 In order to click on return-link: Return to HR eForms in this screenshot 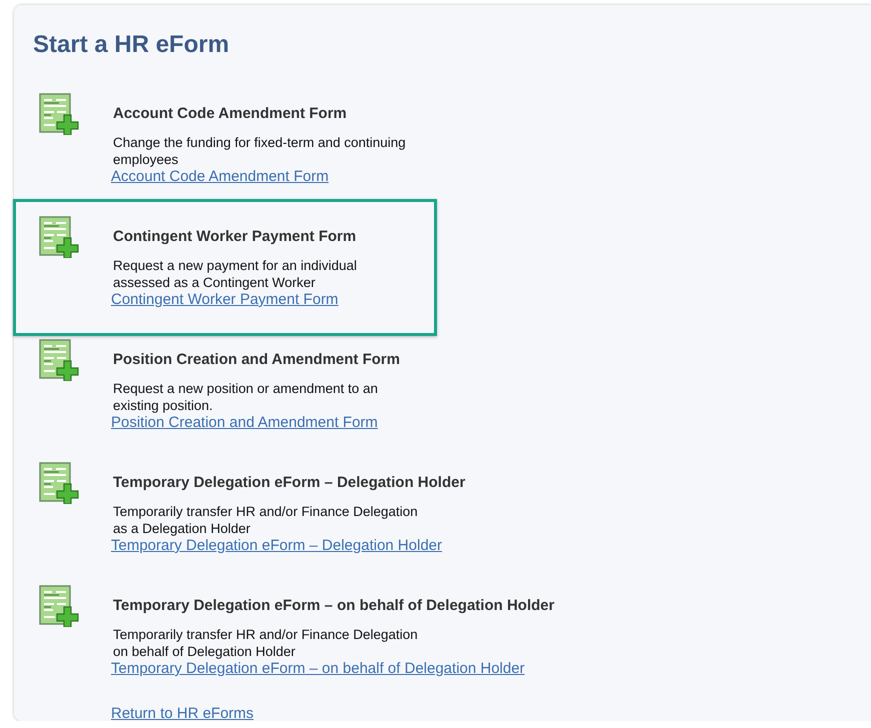, I will do `click(182, 713)`.